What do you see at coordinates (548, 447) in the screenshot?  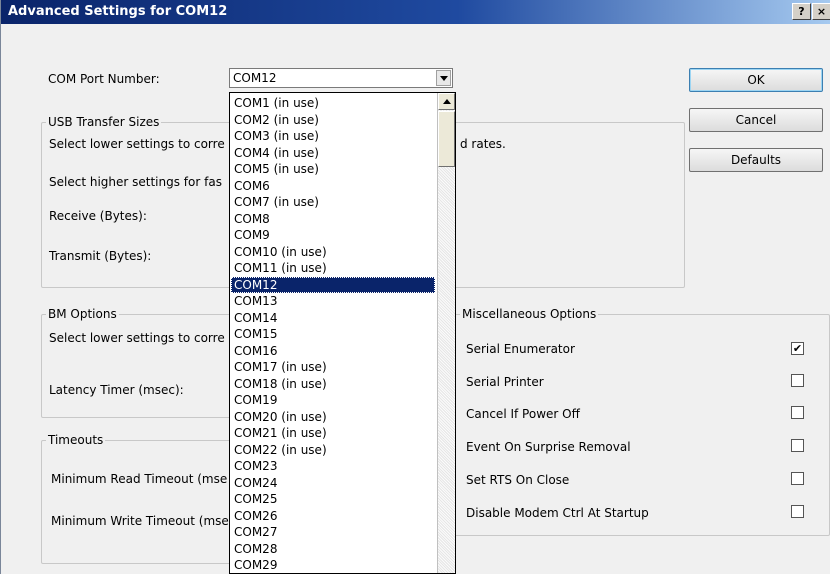 I see `misc-option-label: Event On Surprise Removal` at bounding box center [548, 447].